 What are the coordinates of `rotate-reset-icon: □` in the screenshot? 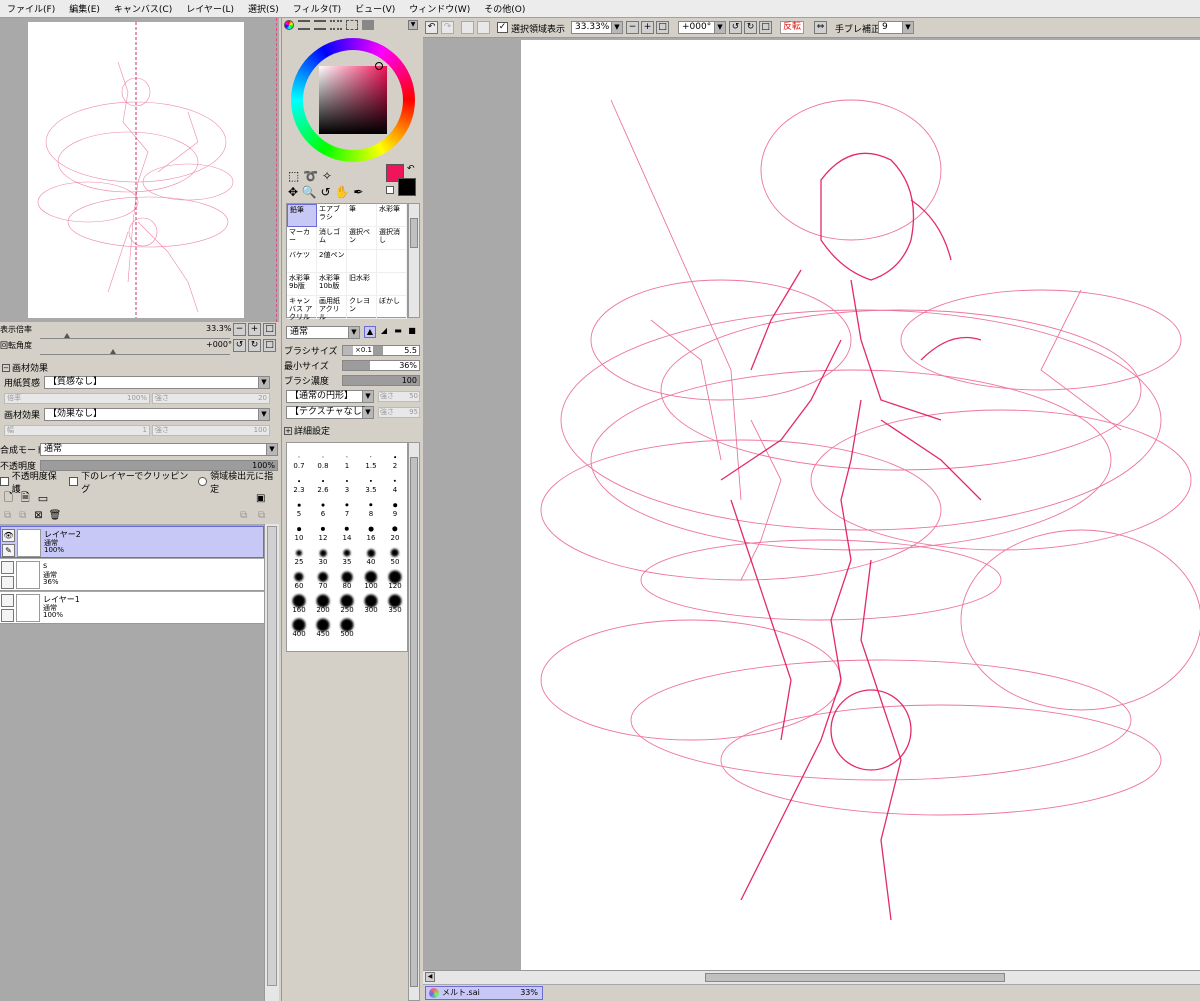 It's located at (765, 27).